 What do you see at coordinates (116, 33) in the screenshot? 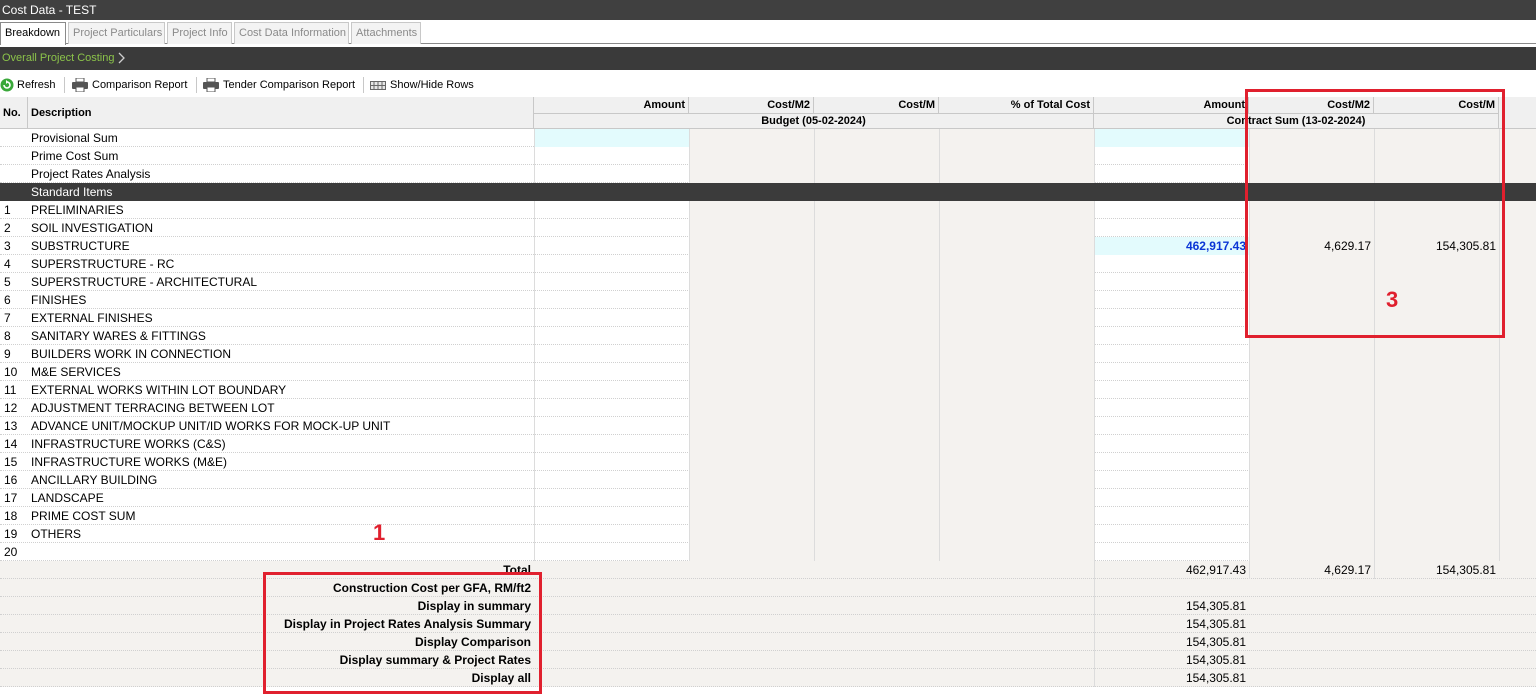
I see `tab-project-particulars: Project Particulars` at bounding box center [116, 33].